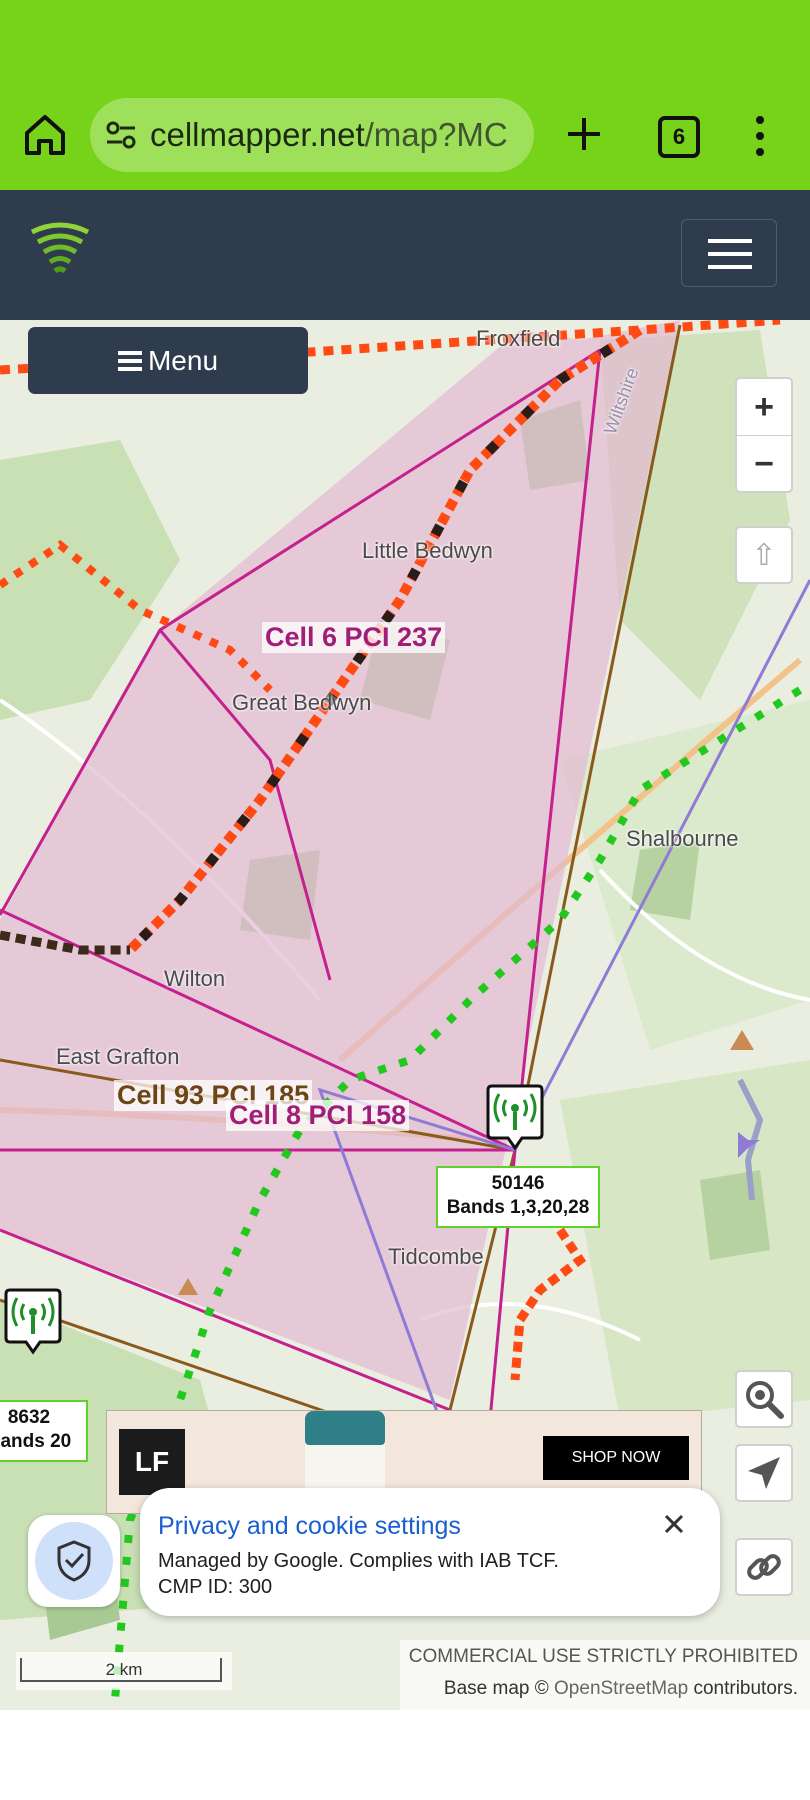 The width and height of the screenshot is (810, 1800). I want to click on magnifier-icon, so click(765, 1400).